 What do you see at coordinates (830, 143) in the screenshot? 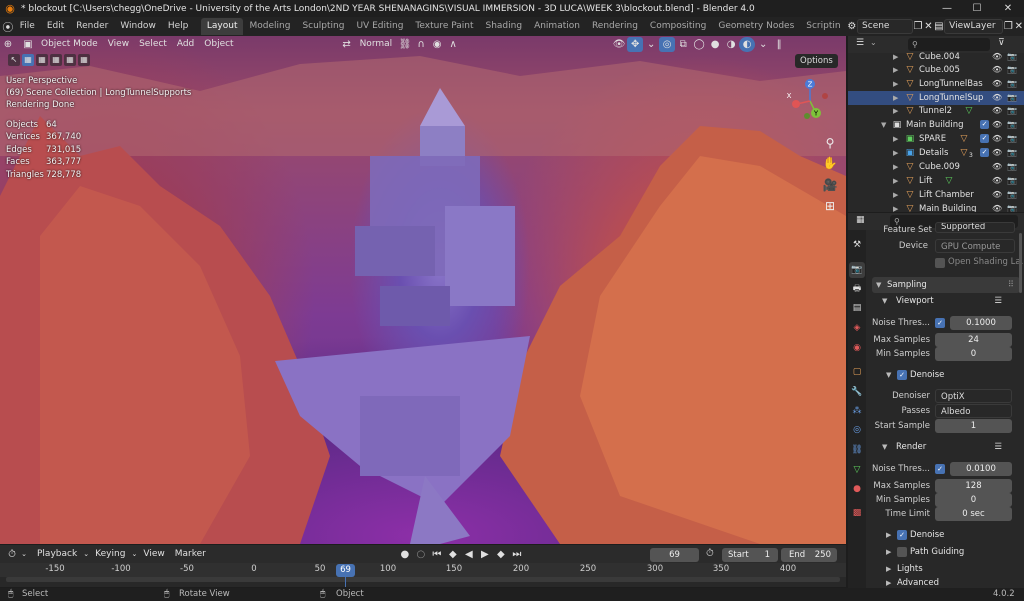
I see `zoom-icon: ⚲` at bounding box center [830, 143].